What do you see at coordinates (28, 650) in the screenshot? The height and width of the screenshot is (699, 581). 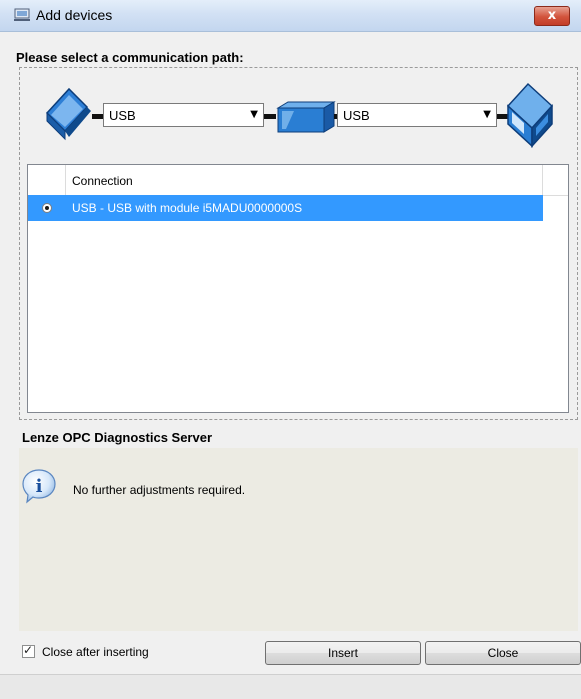 I see `close-after-inserting-checkbox` at bounding box center [28, 650].